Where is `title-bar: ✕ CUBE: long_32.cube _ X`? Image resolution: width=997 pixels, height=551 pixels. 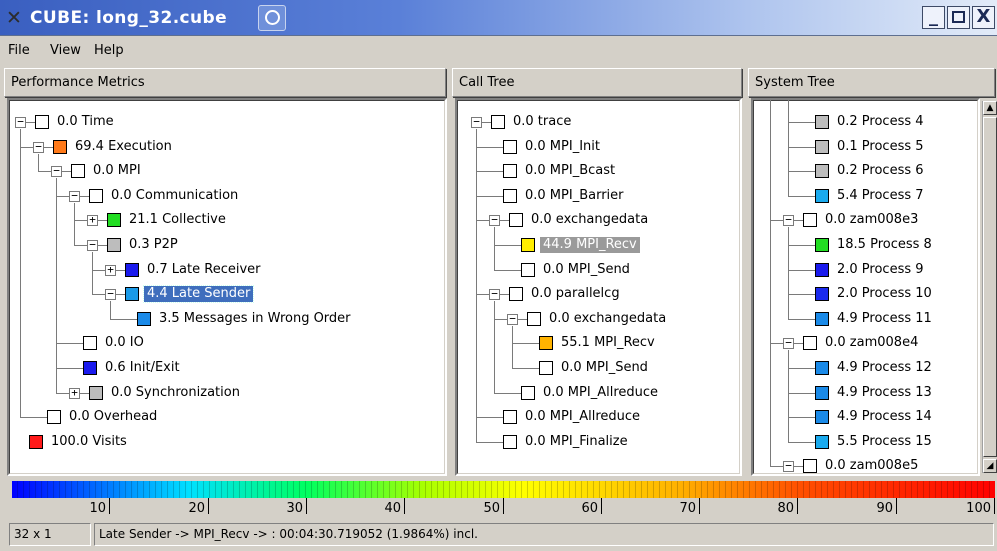
title-bar: ✕ CUBE: long_32.cube _ X is located at coordinates (498, 18).